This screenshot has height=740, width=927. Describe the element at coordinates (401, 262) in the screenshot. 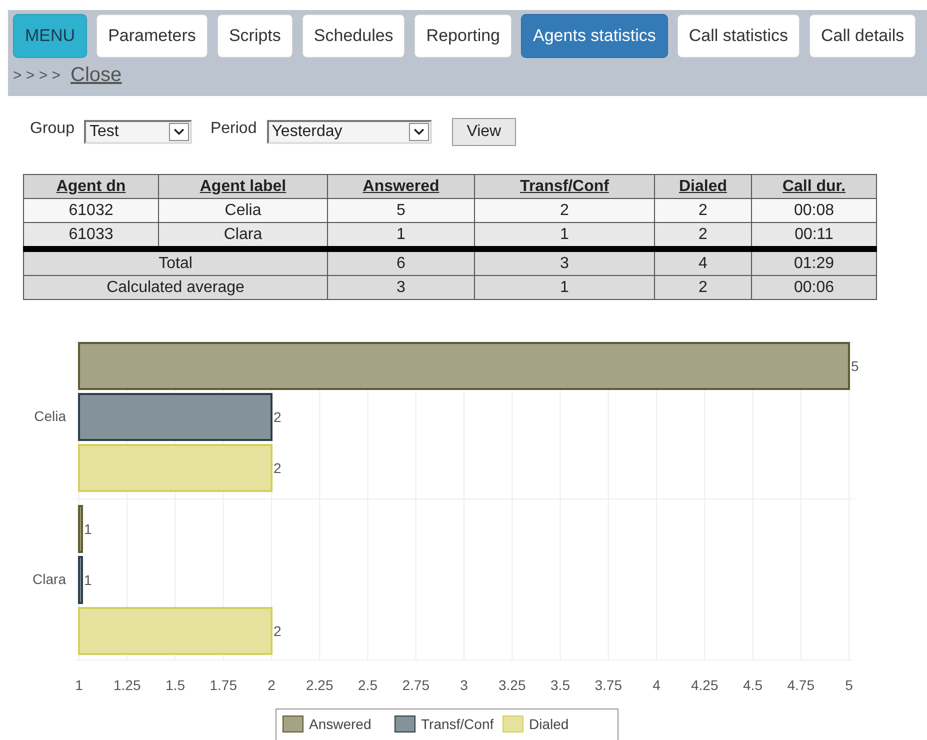

I see `summary-cell: 6` at that location.